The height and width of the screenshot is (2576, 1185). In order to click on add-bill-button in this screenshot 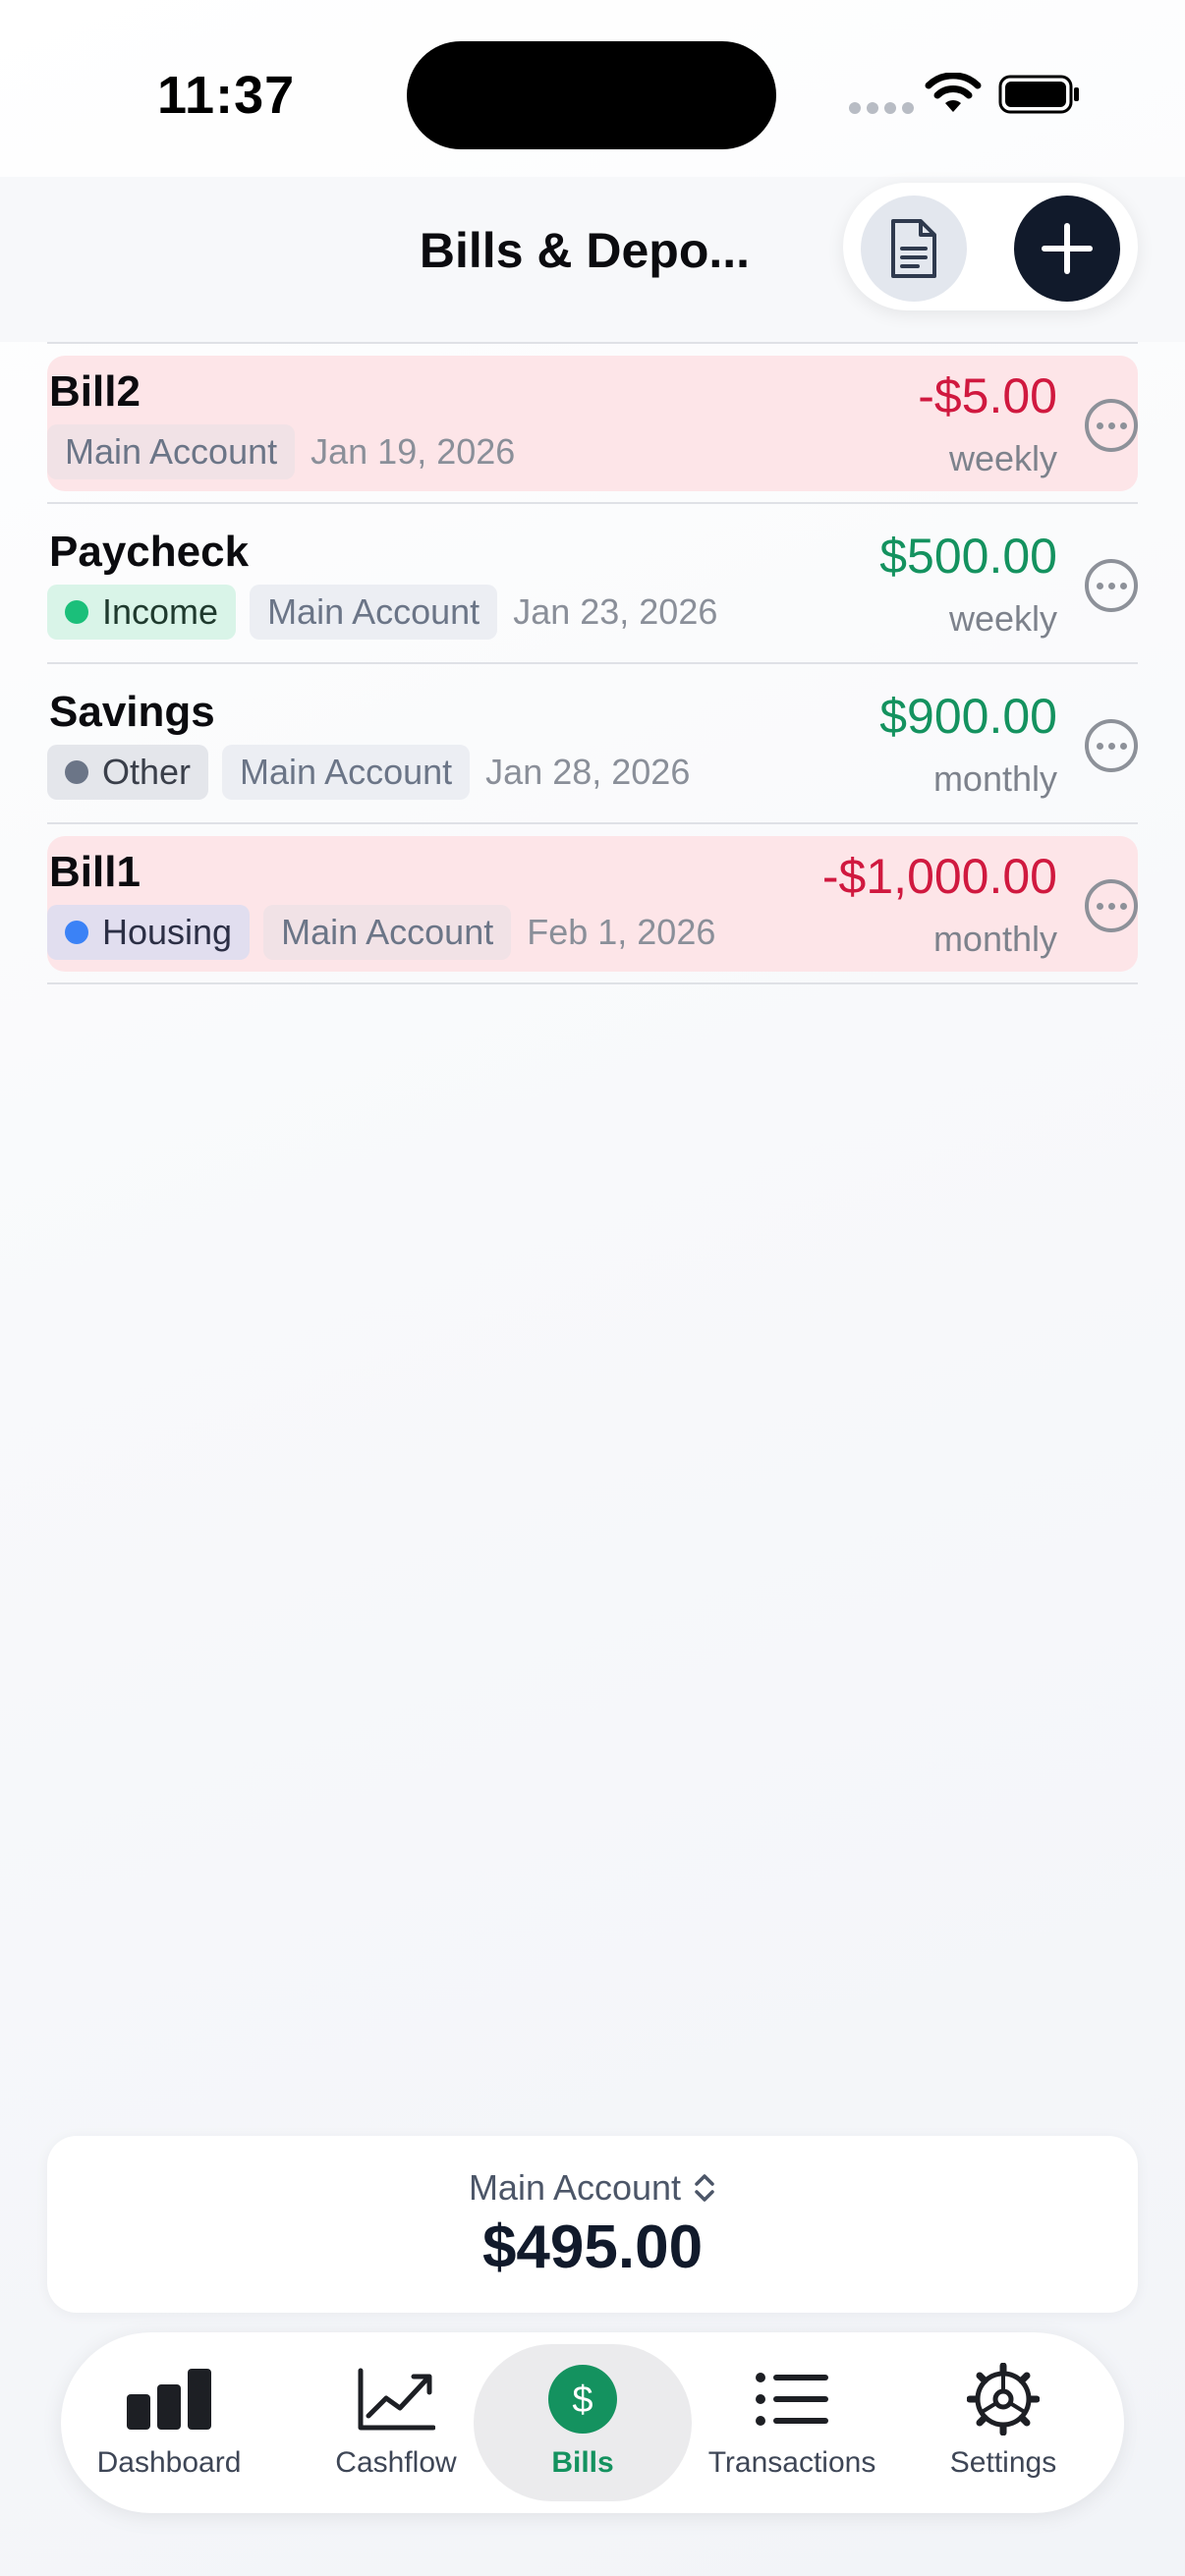, I will do `click(1067, 249)`.